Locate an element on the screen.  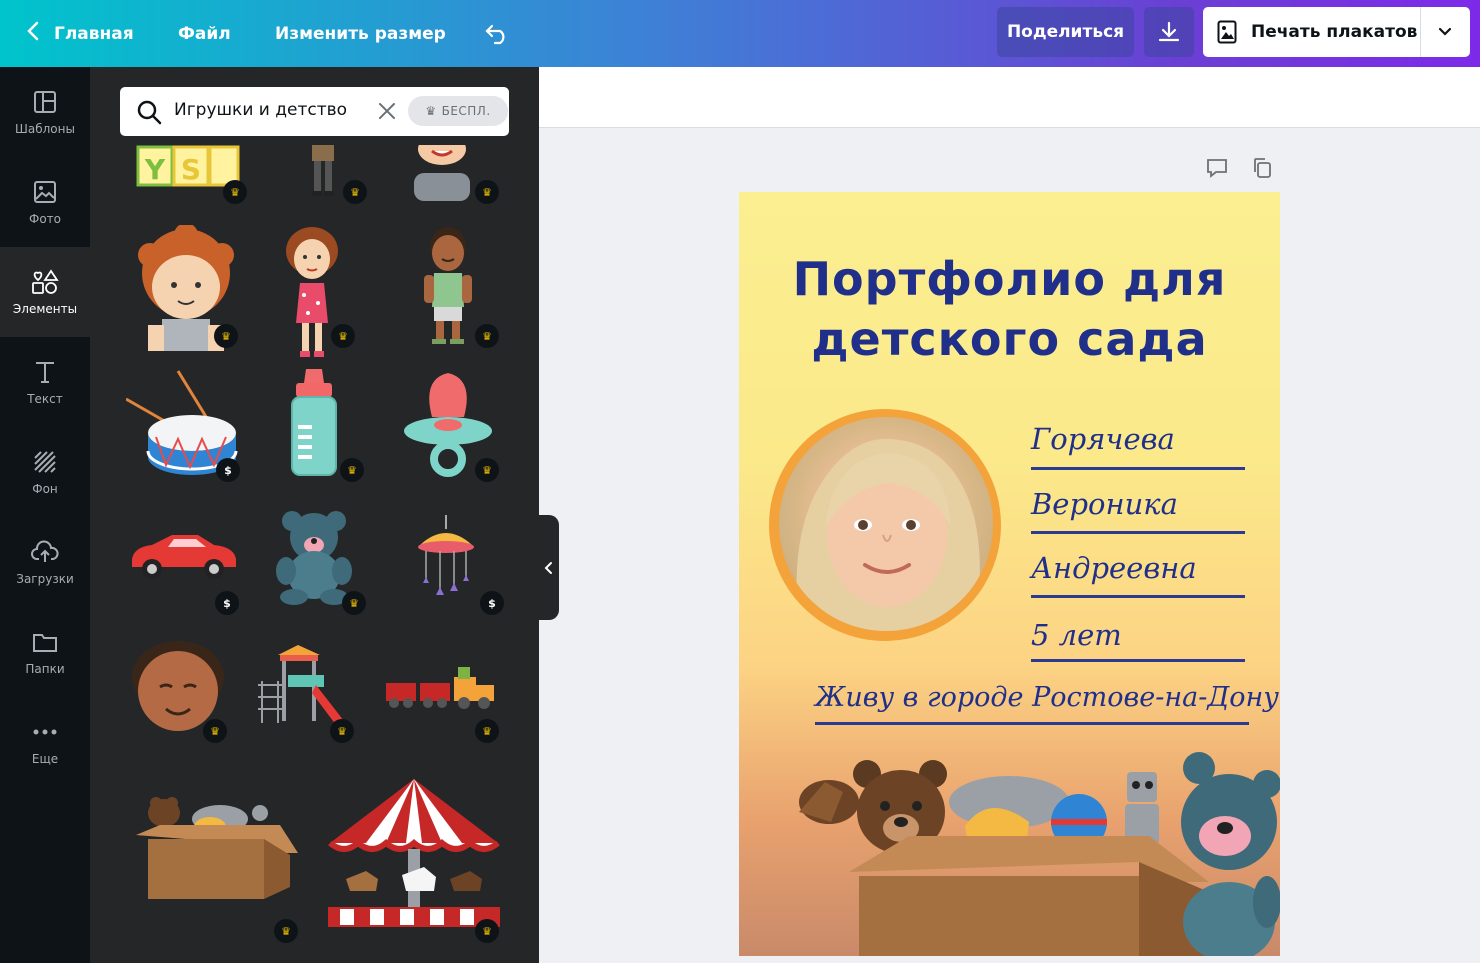
sidebar-item-label: Шаблоны is located at coordinates (45, 129).